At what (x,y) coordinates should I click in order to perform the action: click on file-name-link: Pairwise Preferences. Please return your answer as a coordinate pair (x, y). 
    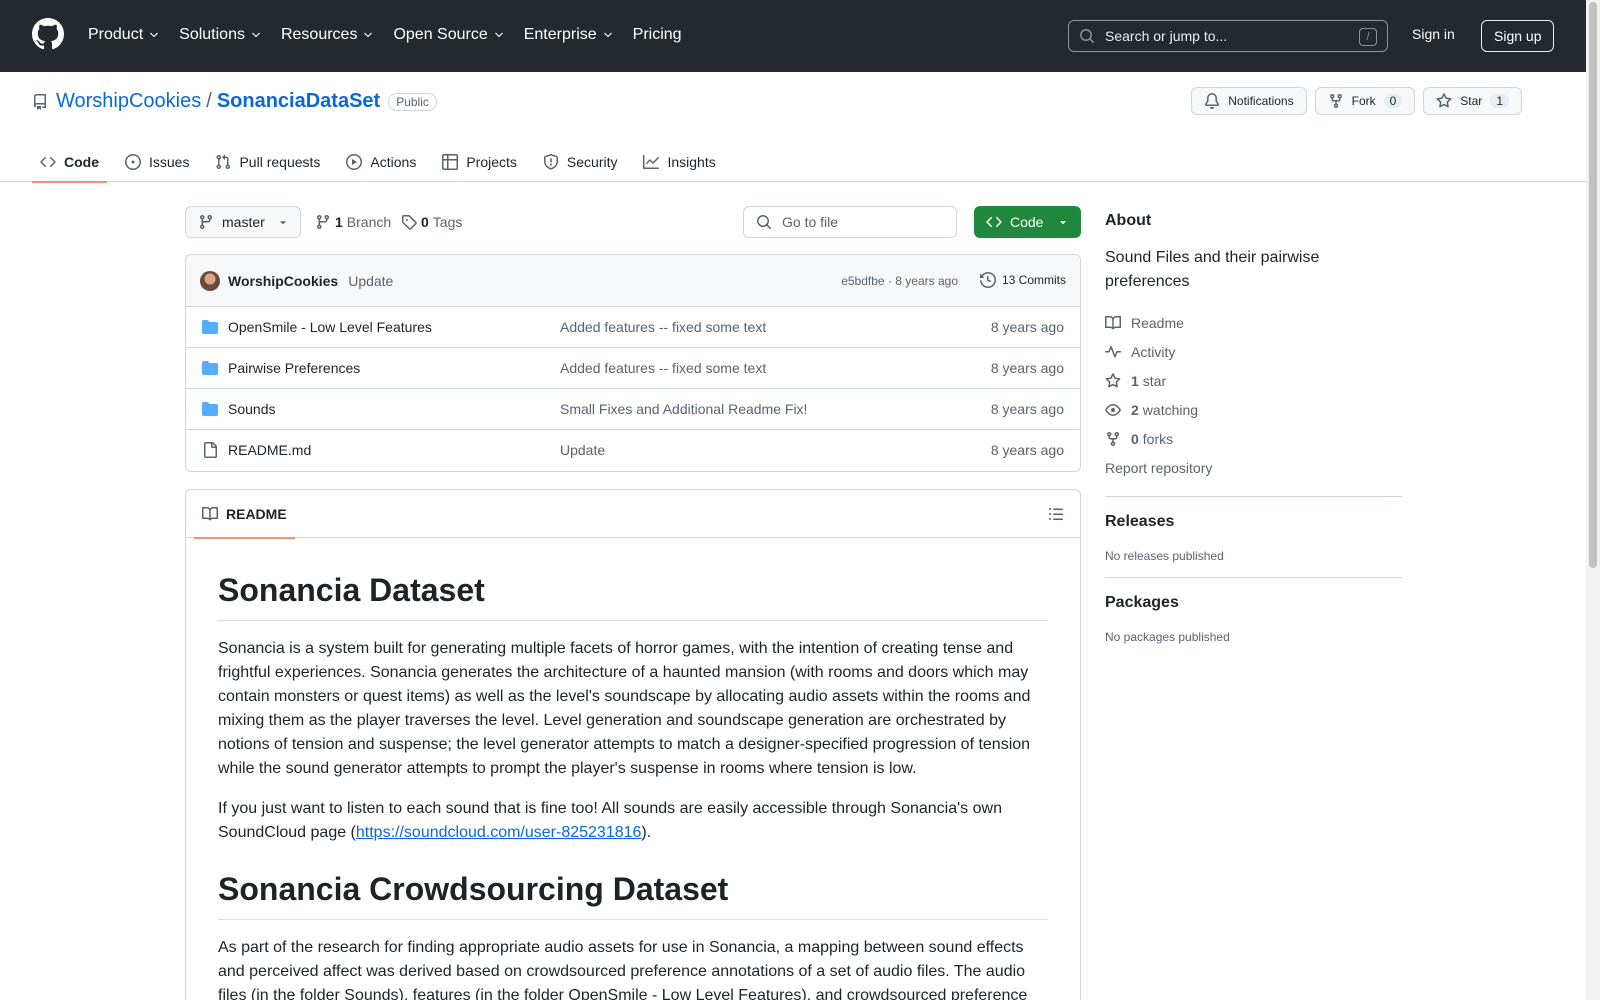
    Looking at the image, I should click on (294, 368).